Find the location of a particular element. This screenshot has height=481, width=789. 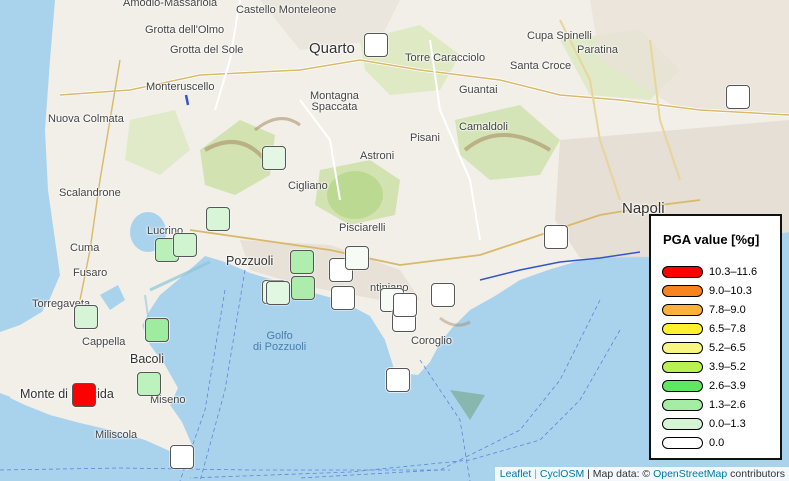

legend-label: 2.6–3.9 is located at coordinates (727, 385).